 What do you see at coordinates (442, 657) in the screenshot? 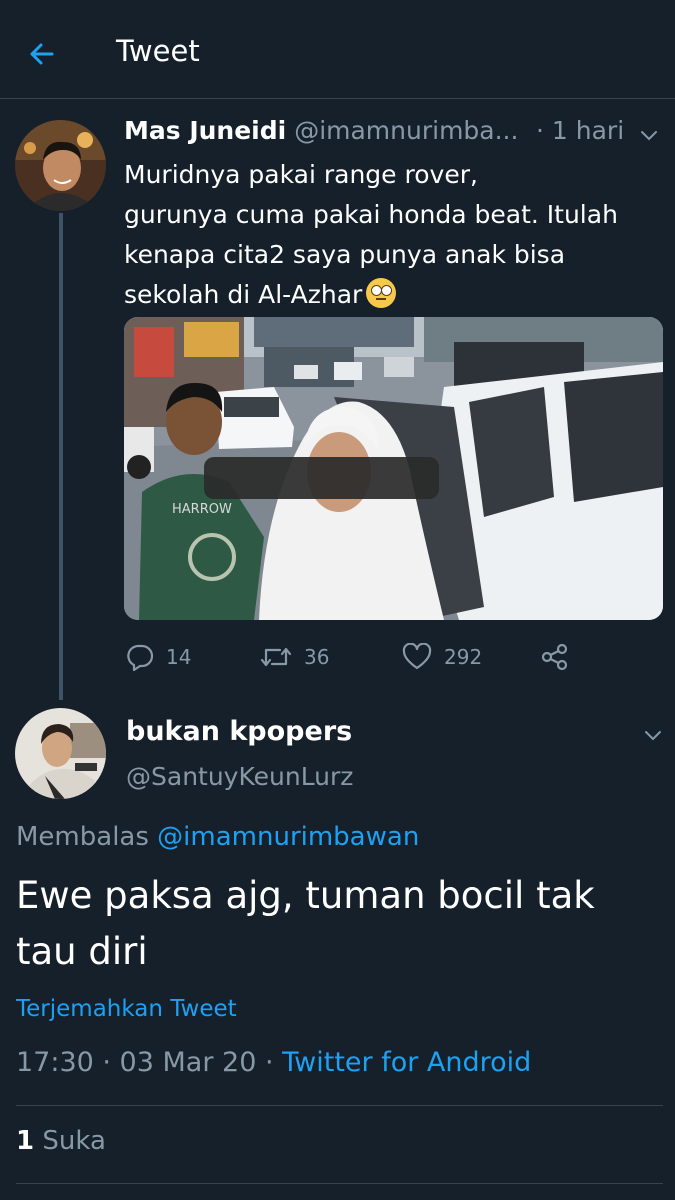
I see `like-button: 292` at bounding box center [442, 657].